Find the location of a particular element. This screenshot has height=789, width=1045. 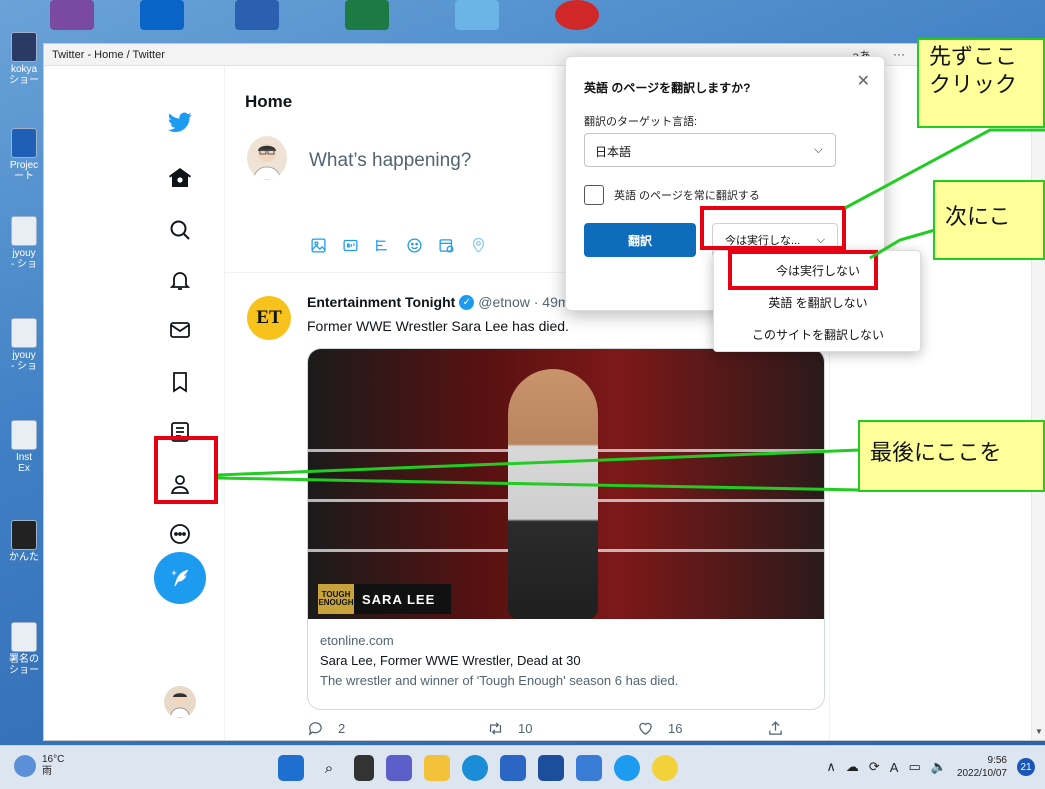

clock: 9:56 2022/10/07 is located at coordinates (982, 767).